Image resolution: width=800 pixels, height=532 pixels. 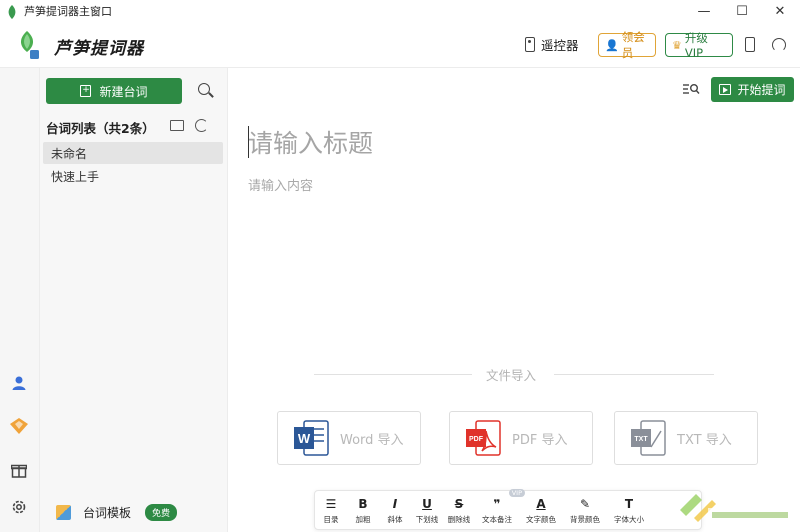 What do you see at coordinates (612, 45) in the screenshot?
I see `user-plus-icon: 👤` at bounding box center [612, 45].